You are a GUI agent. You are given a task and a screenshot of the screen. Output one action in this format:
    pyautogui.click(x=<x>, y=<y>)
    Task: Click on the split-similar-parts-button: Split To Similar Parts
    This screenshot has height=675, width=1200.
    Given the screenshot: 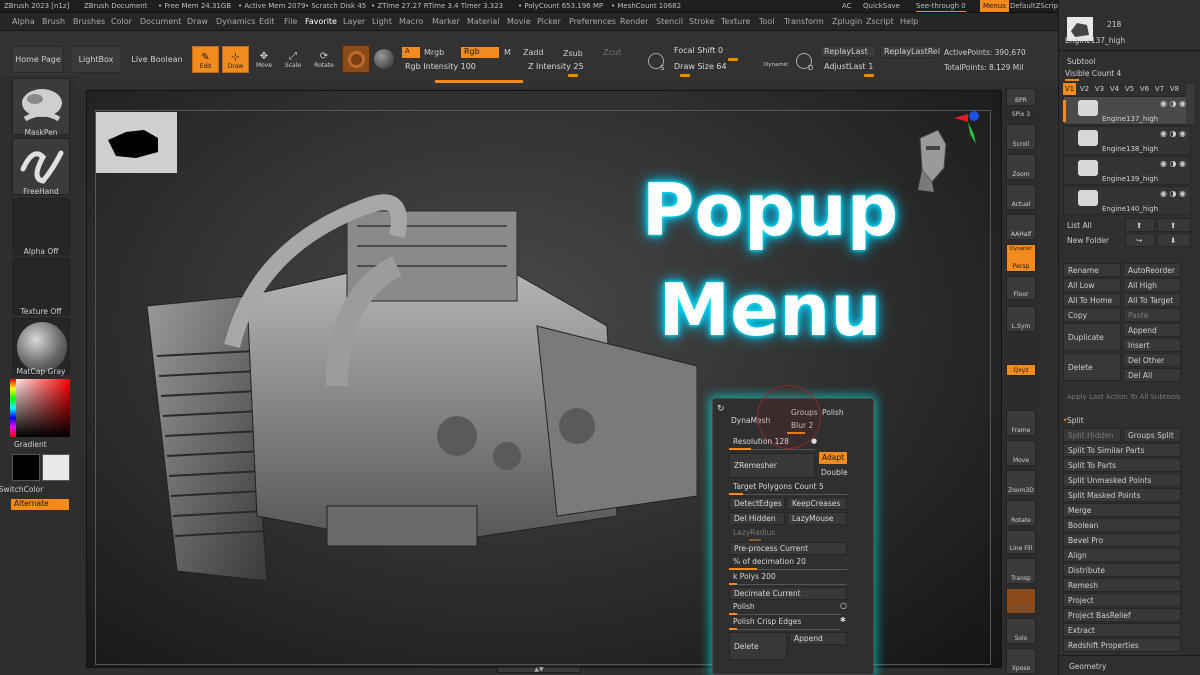 What is the action you would take?
    pyautogui.click(x=1122, y=450)
    